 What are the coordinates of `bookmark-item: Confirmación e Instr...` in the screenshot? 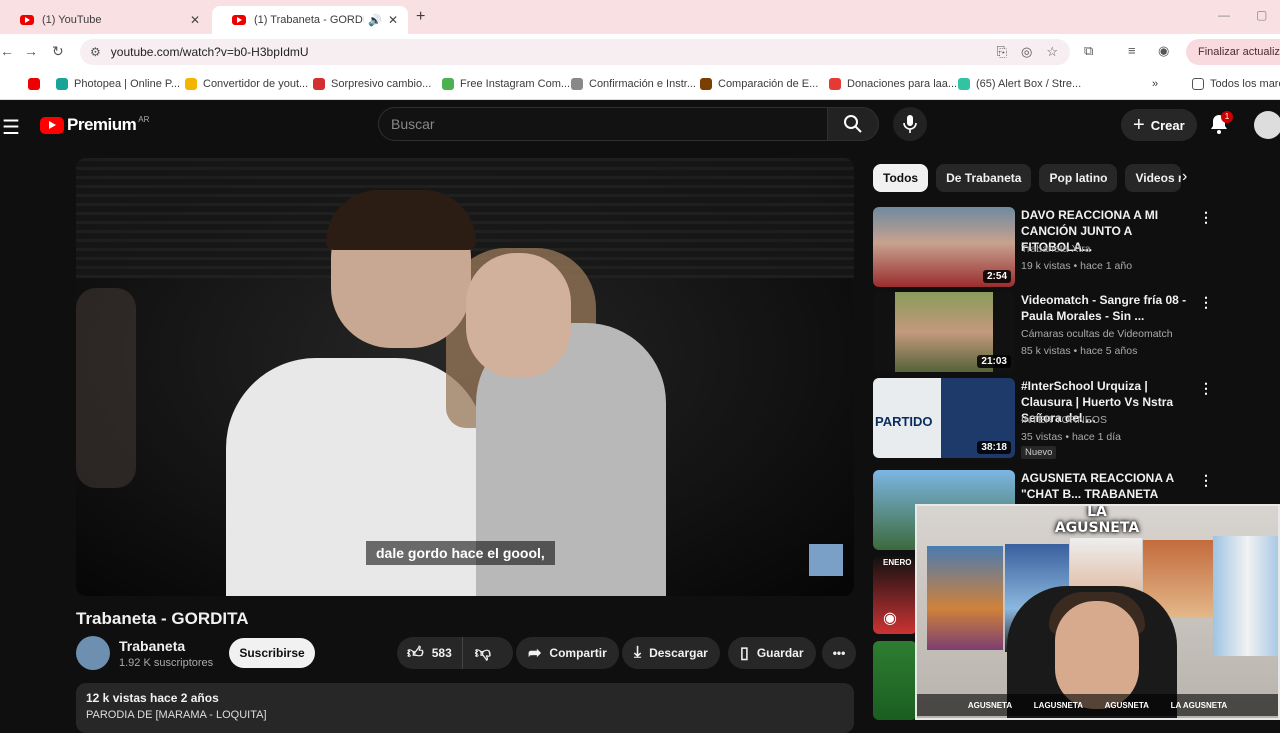 It's located at (633, 84).